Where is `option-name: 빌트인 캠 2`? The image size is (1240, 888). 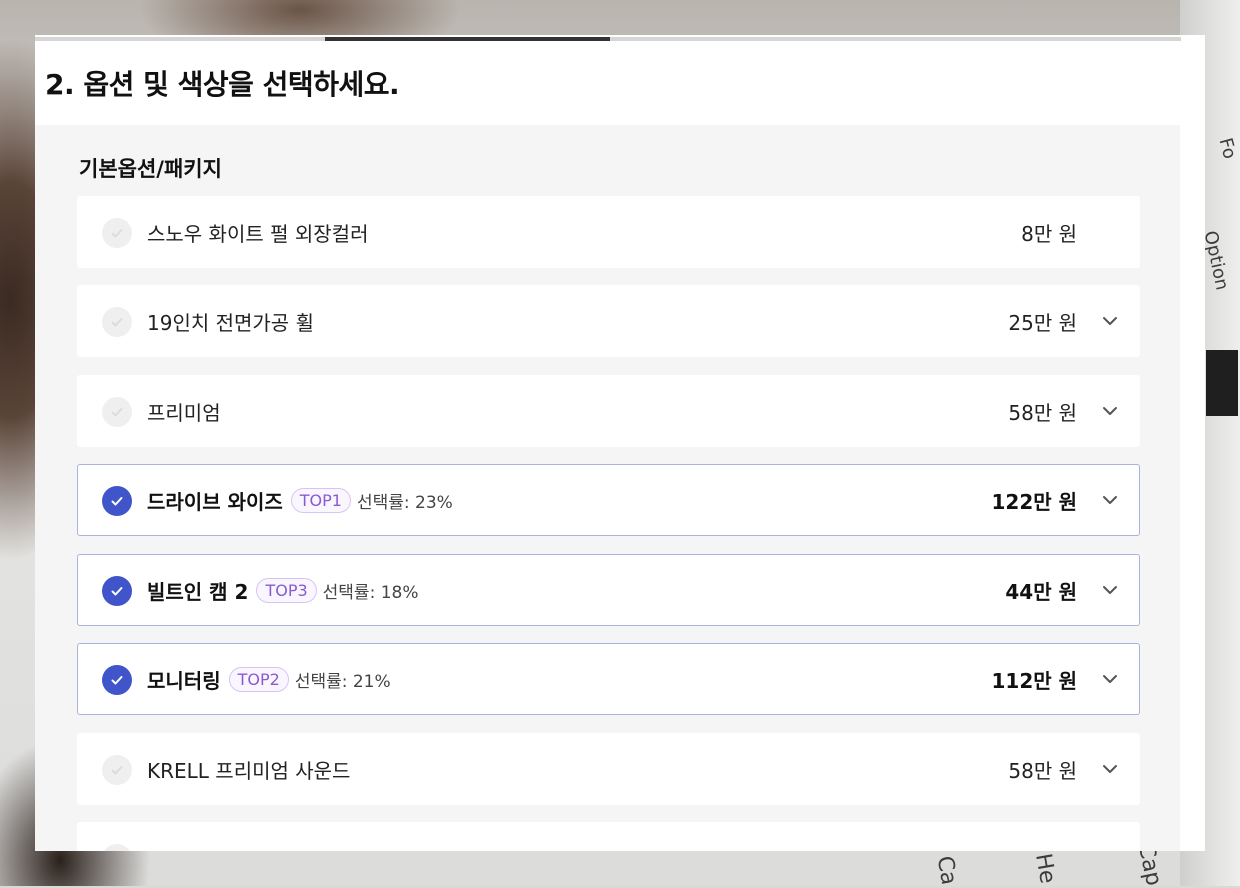 option-name: 빌트인 캠 2 is located at coordinates (198, 591).